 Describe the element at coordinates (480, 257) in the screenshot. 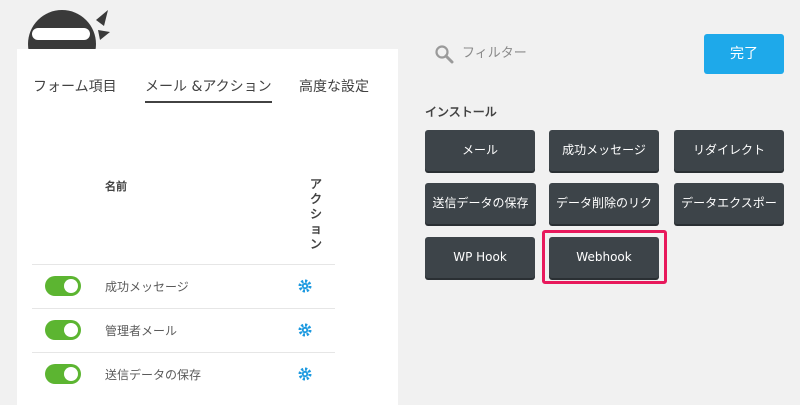

I see `action-wp-hook-button: WP Hook` at that location.